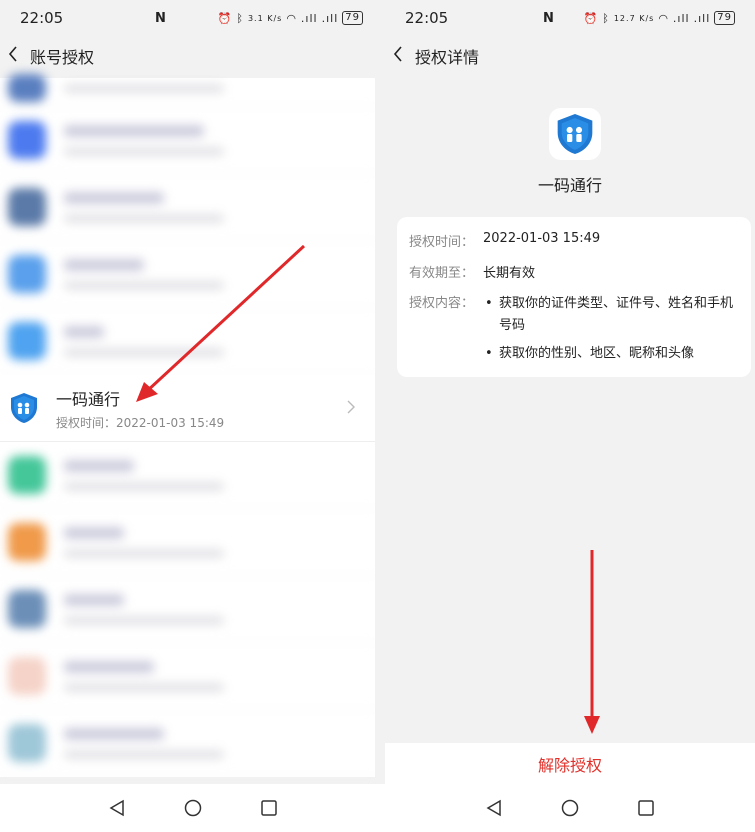  Describe the element at coordinates (570, 18) in the screenshot. I see `status-bar: 22:05 N ⏰ ᛒ 12.7 K/s ◠ .ıll .ıll 79` at that location.